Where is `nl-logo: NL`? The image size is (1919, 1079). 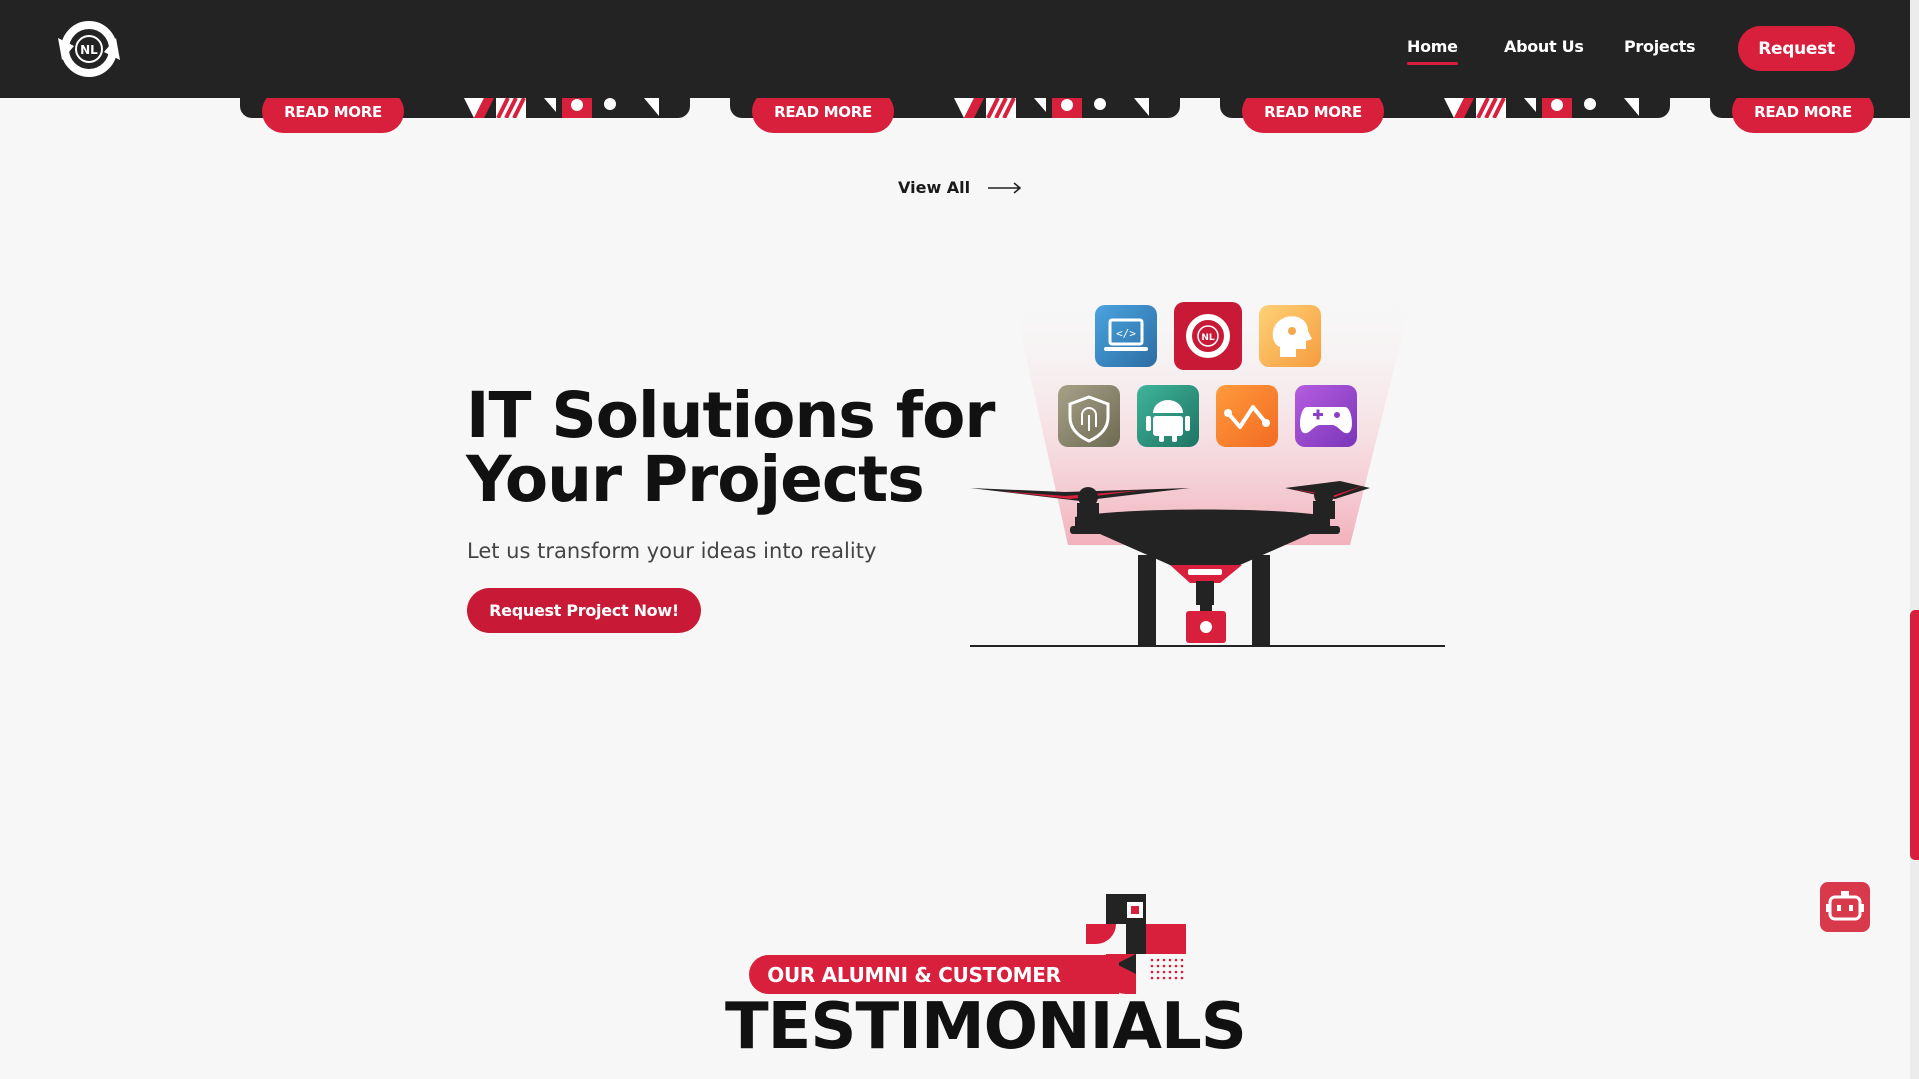 nl-logo: NL is located at coordinates (89, 49).